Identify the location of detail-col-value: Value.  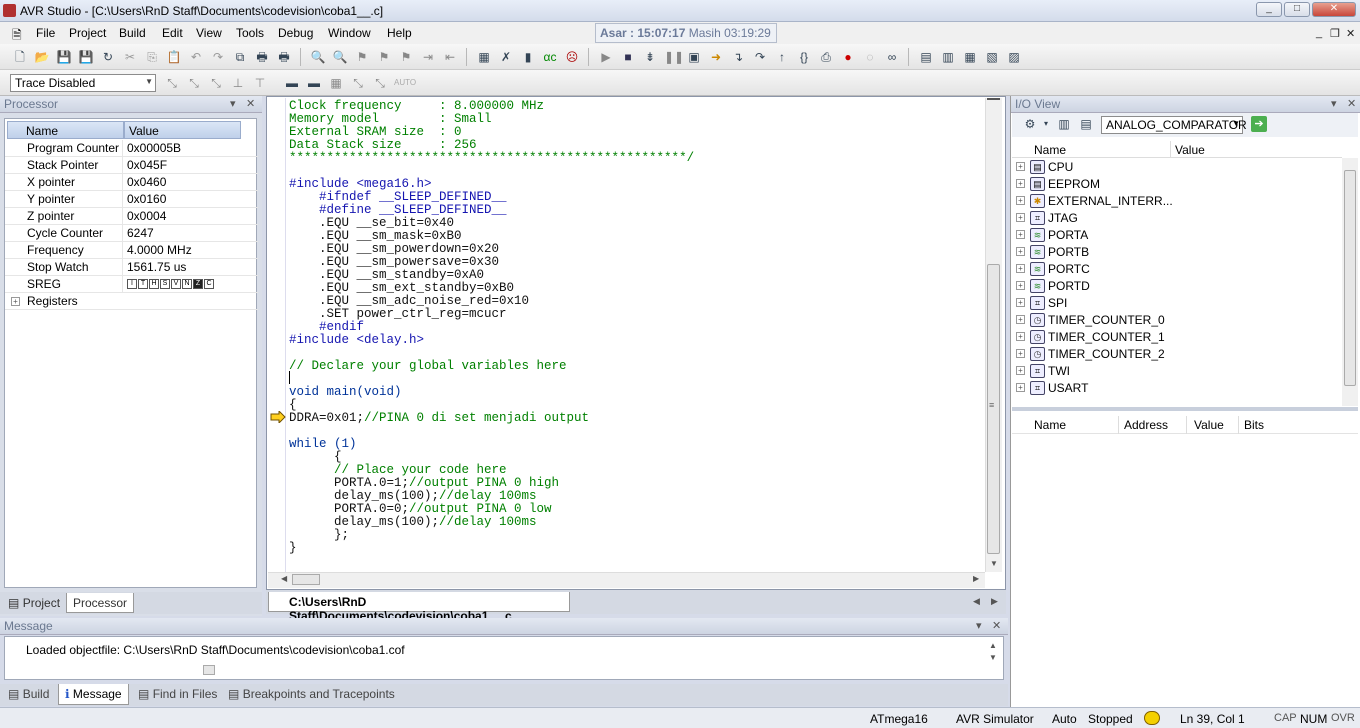
(1209, 425).